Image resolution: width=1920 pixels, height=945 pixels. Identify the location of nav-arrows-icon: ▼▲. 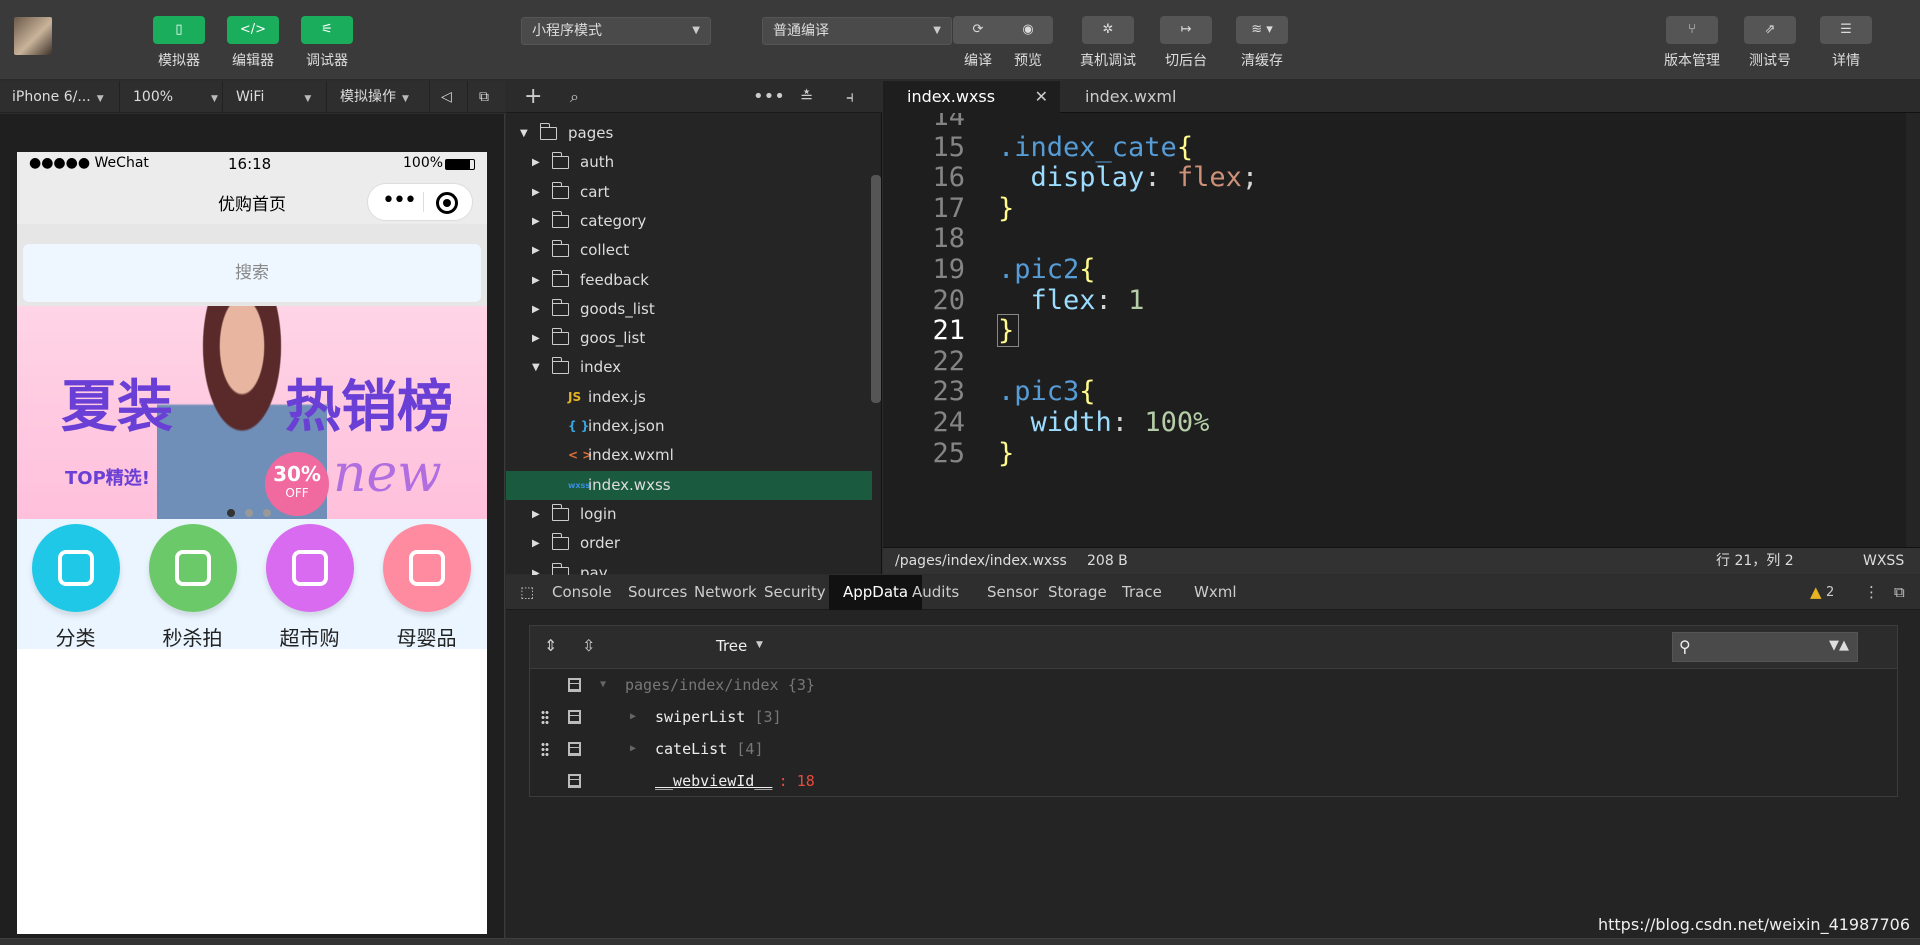
(1839, 645).